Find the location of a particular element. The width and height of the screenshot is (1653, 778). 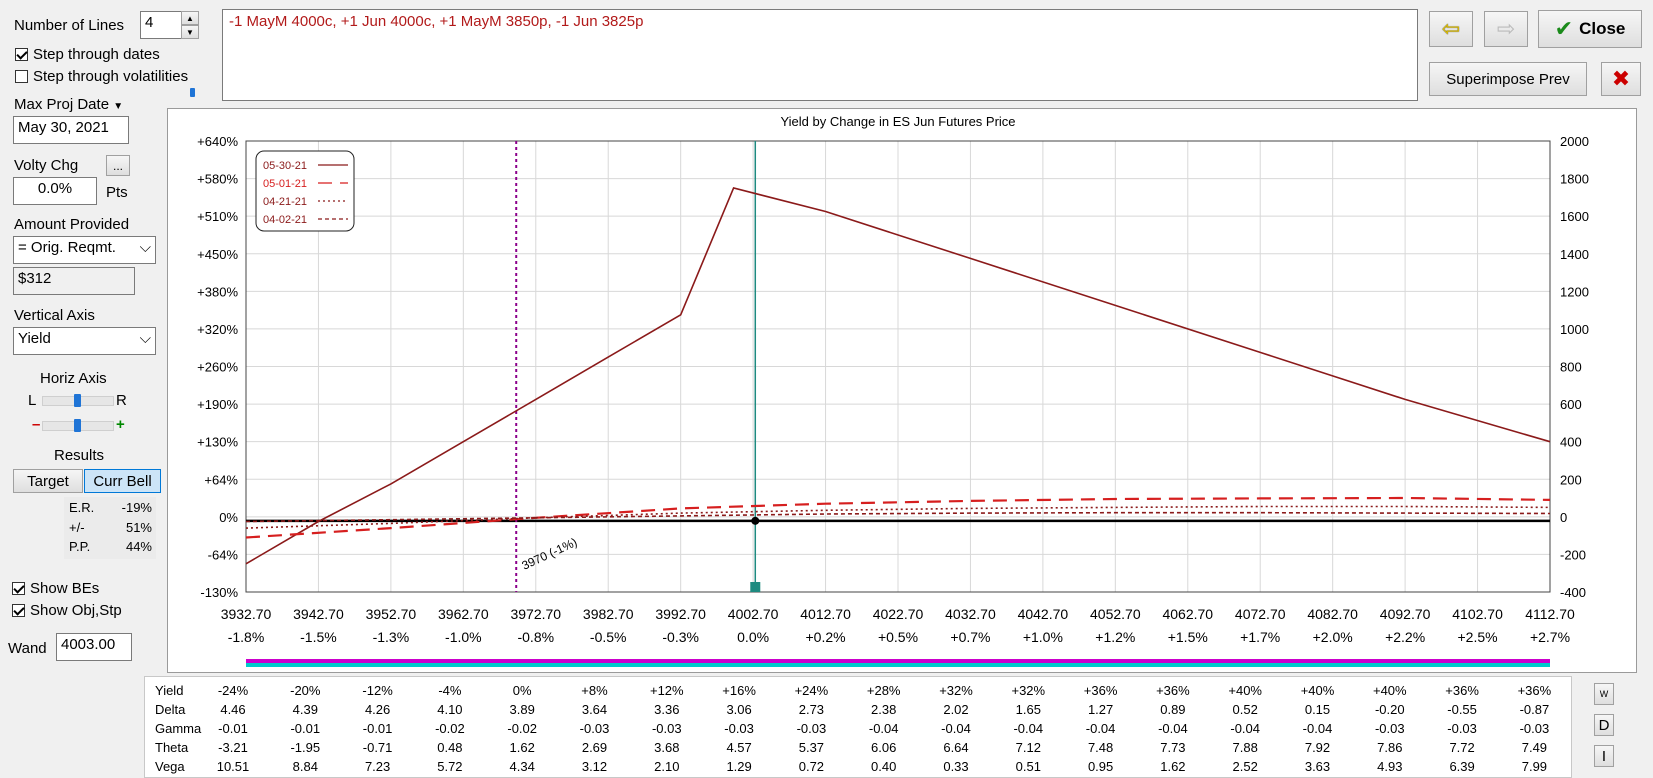

amount-provided-select: = Orig. Reqmt. ⌵ is located at coordinates (84, 250).